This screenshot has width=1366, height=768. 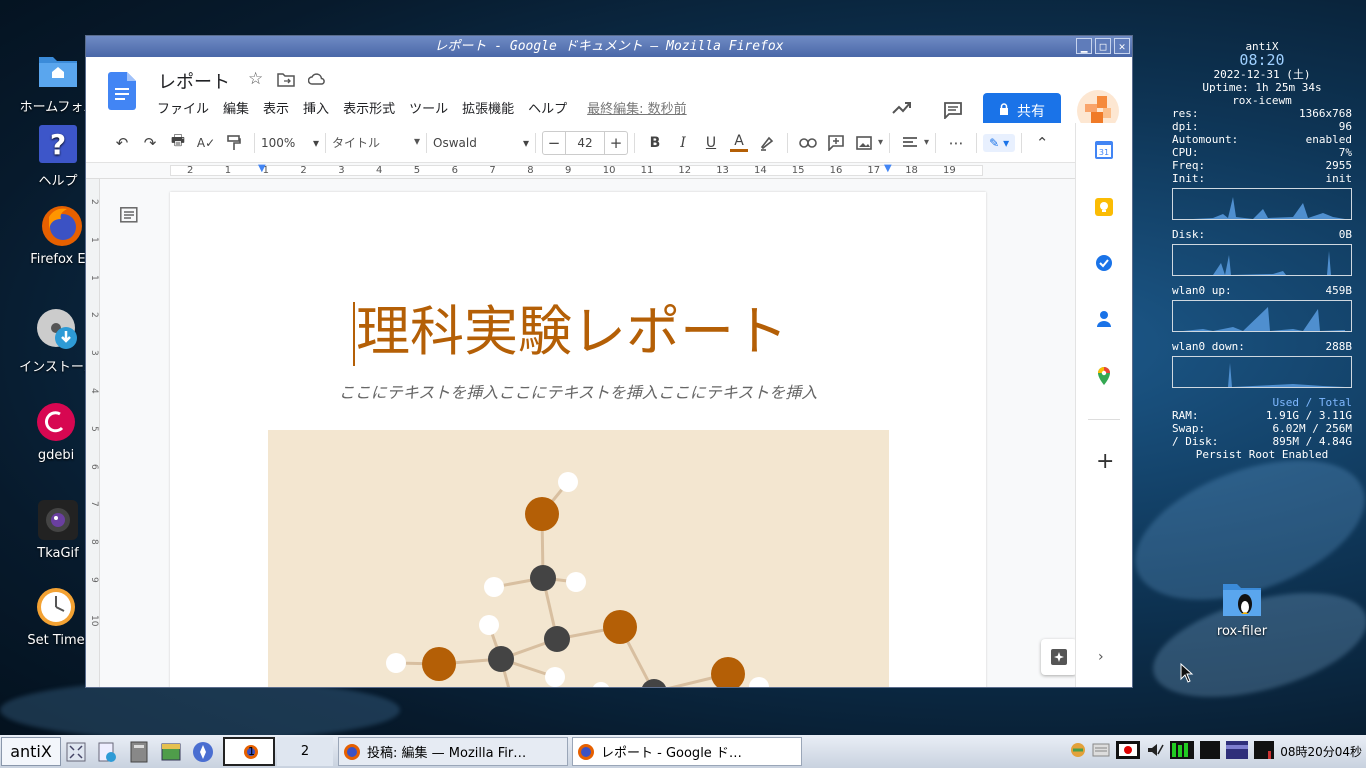 What do you see at coordinates (1210, 751) in the screenshot?
I see `memory-monitor-icon` at bounding box center [1210, 751].